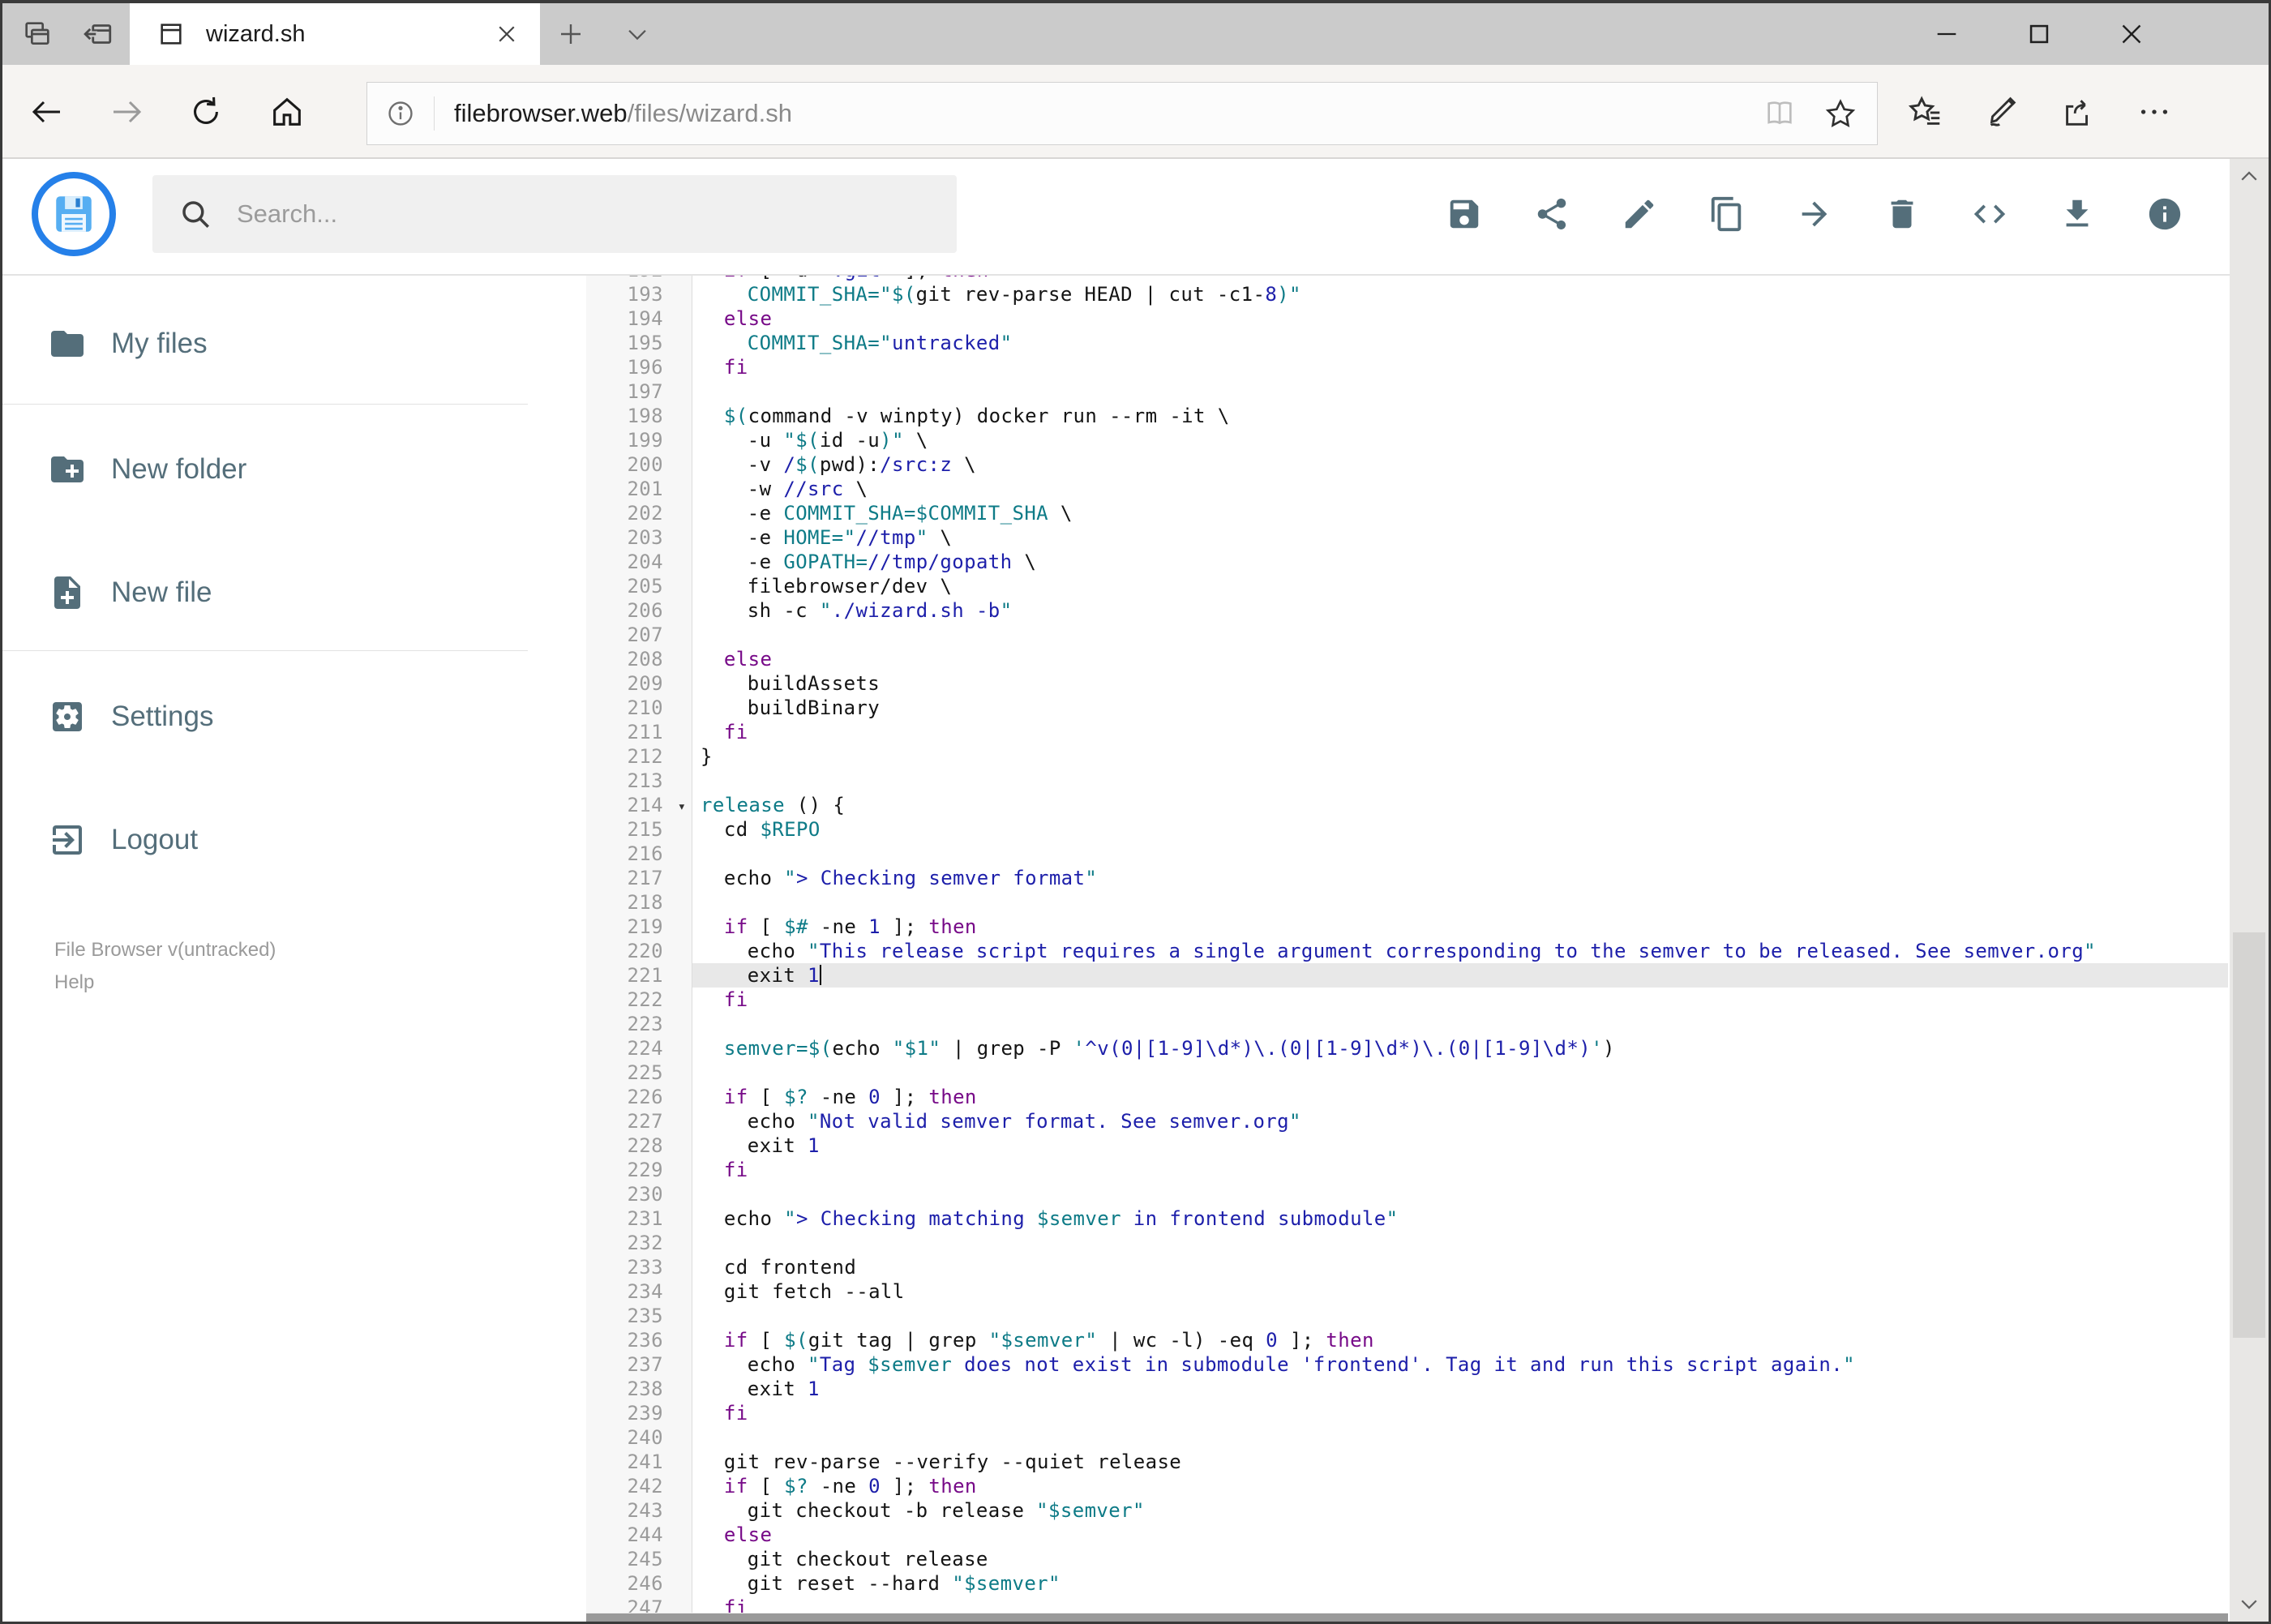  Describe the element at coordinates (1946, 34) in the screenshot. I see `minimize-button` at that location.